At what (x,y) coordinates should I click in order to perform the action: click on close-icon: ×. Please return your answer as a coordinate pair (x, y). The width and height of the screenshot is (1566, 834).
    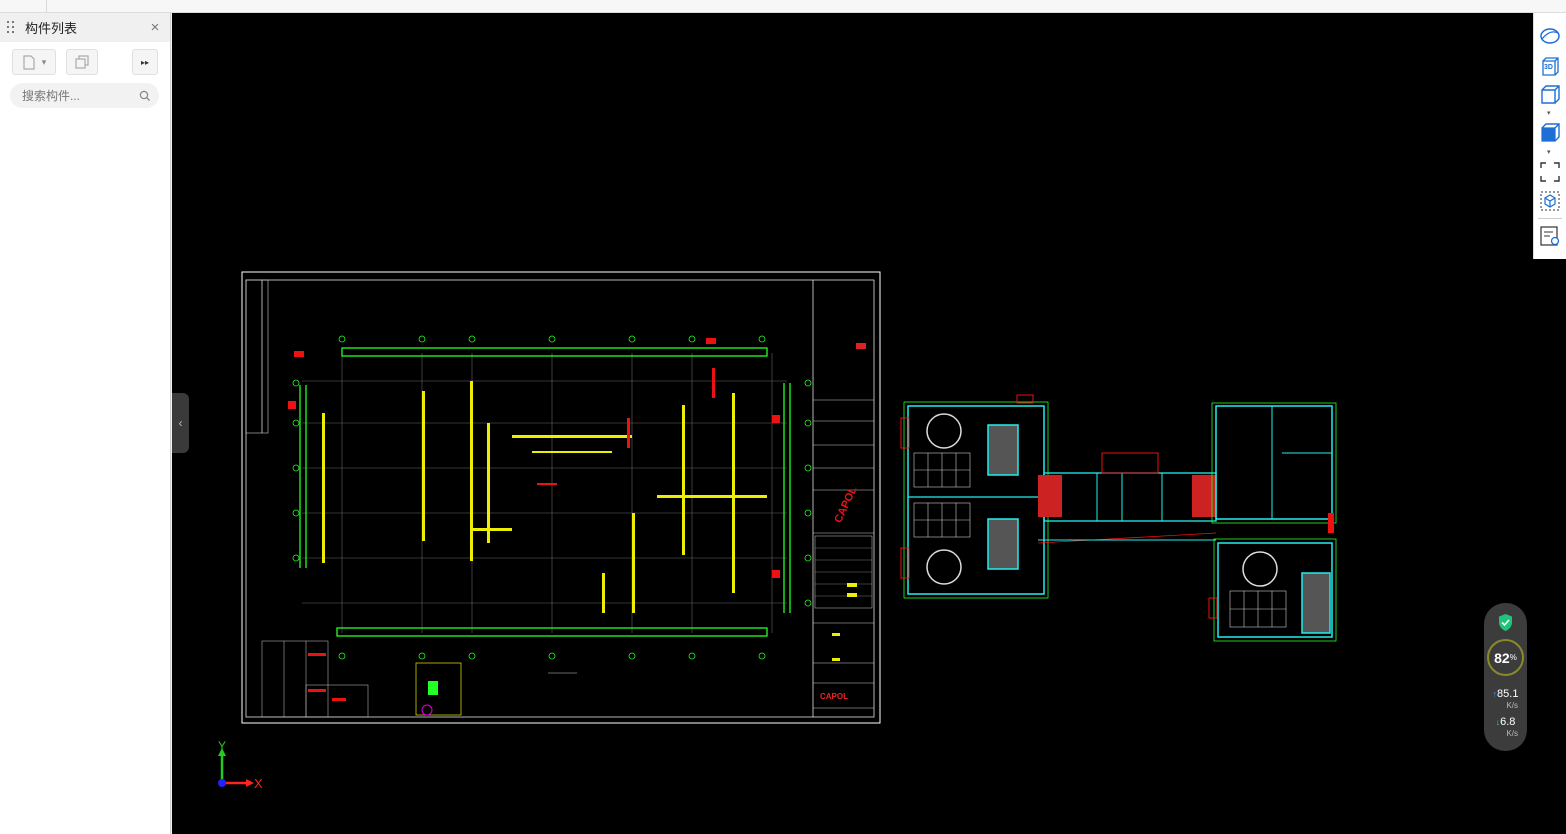
    Looking at the image, I should click on (155, 27).